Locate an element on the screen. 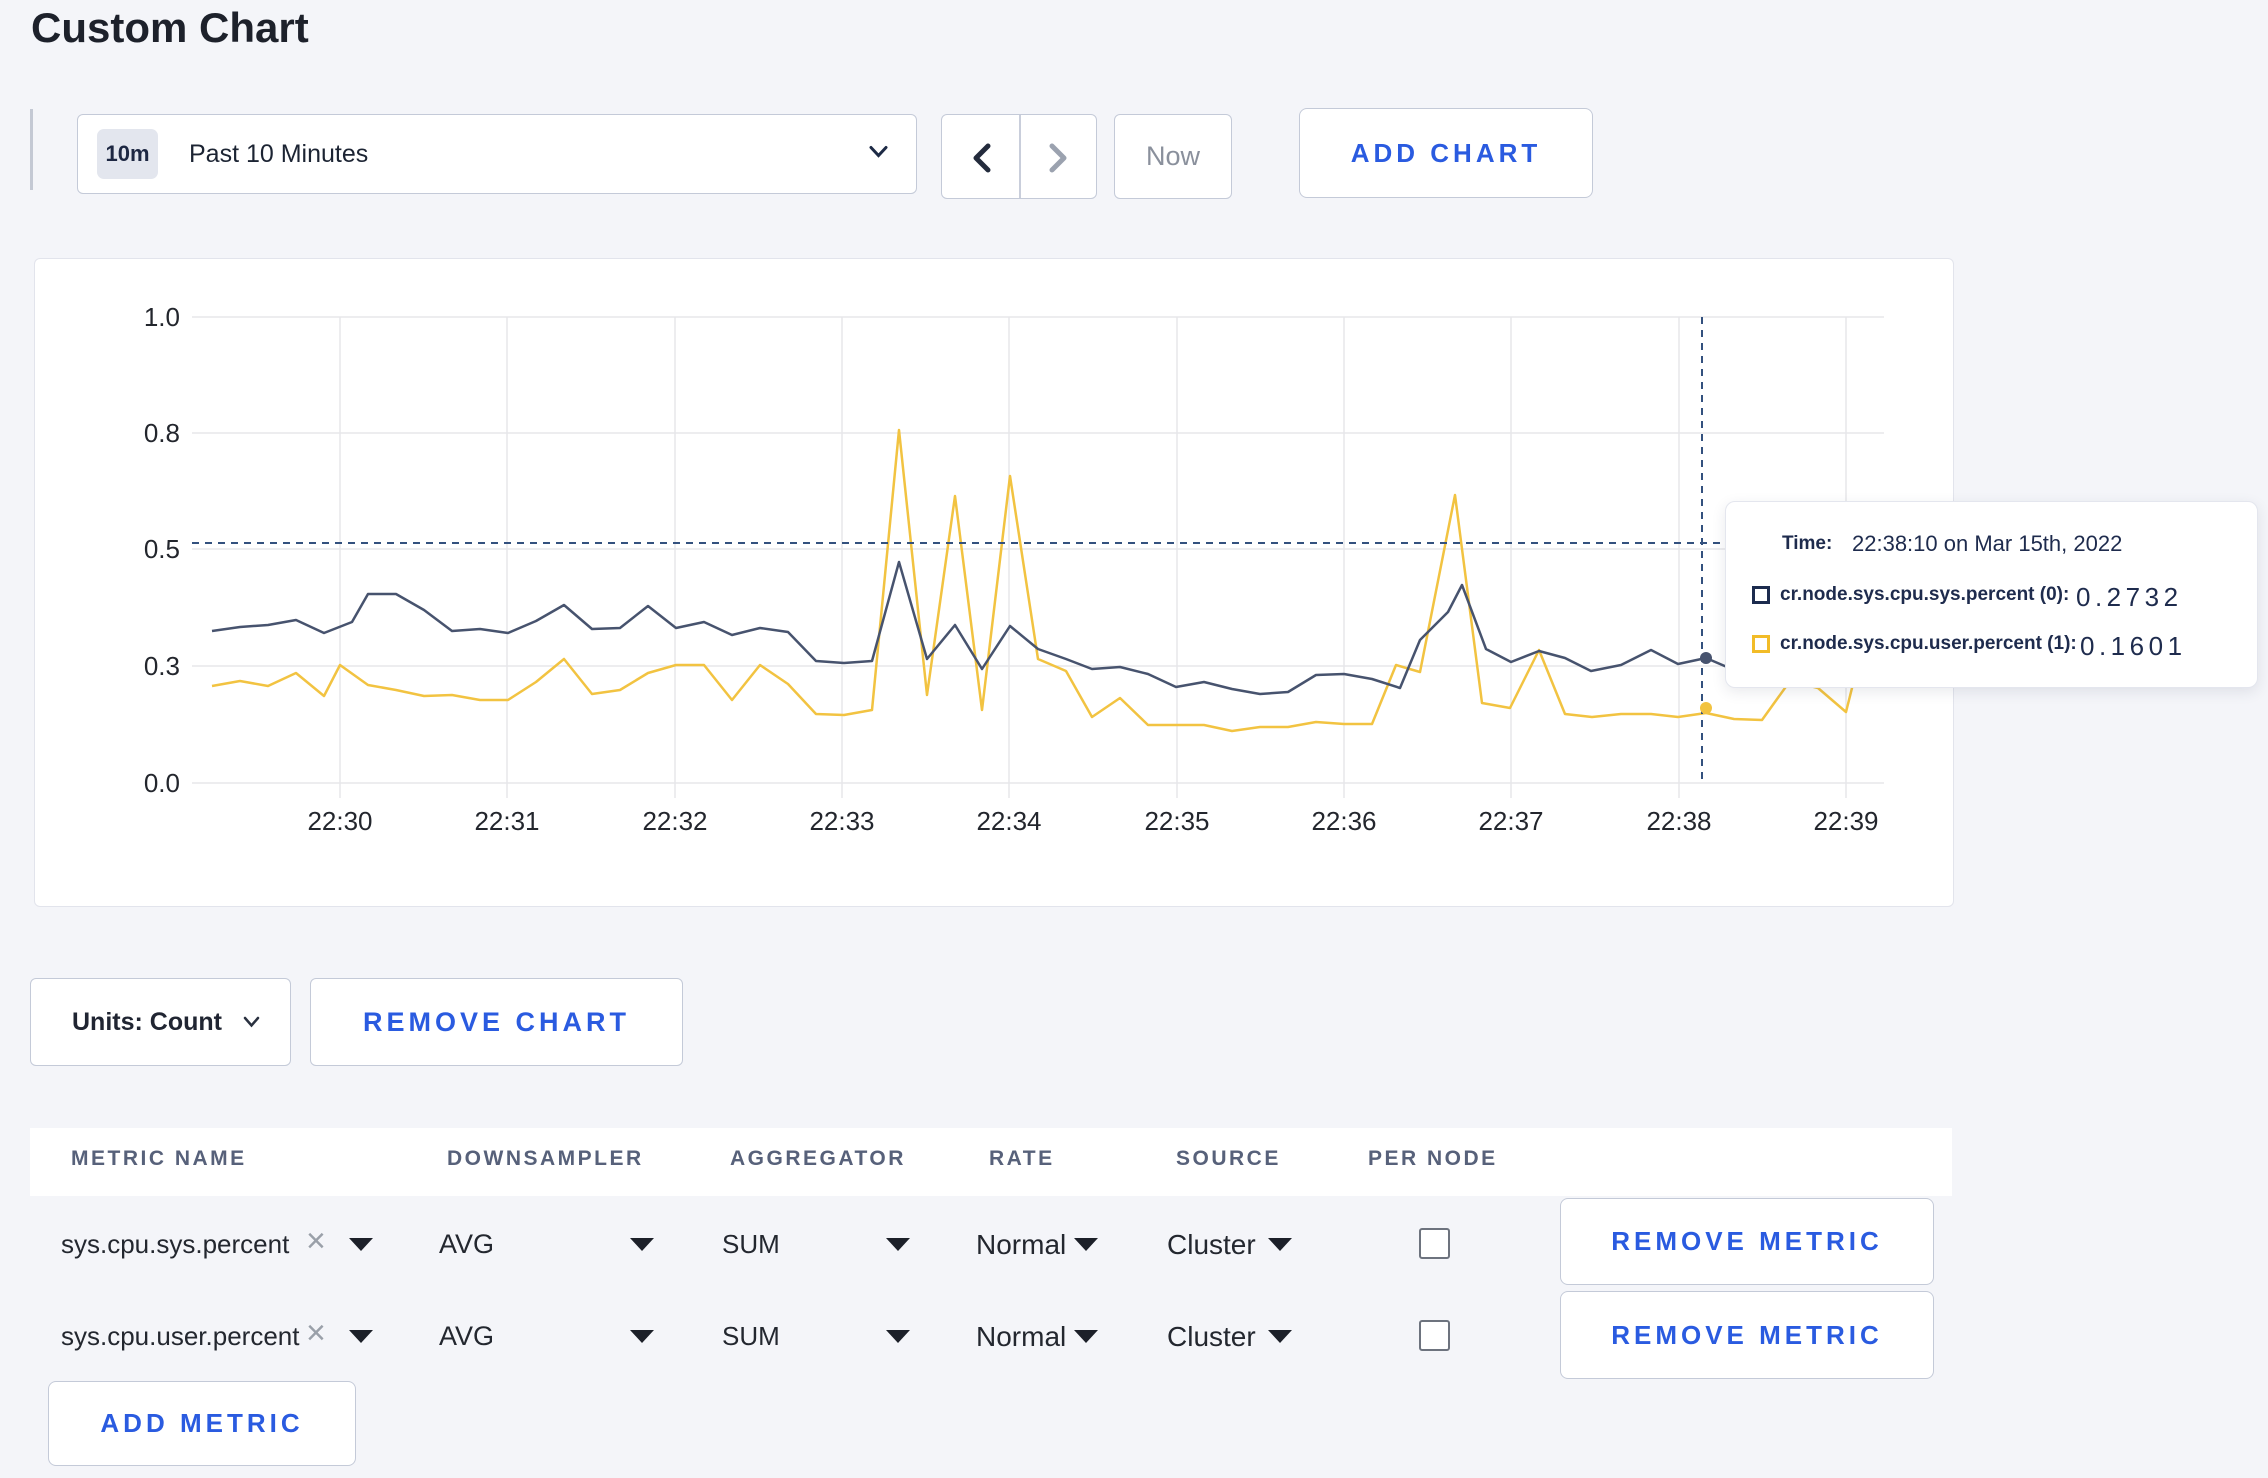 This screenshot has height=1478, width=2268. svg-text: 22:36 is located at coordinates (1343, 821).